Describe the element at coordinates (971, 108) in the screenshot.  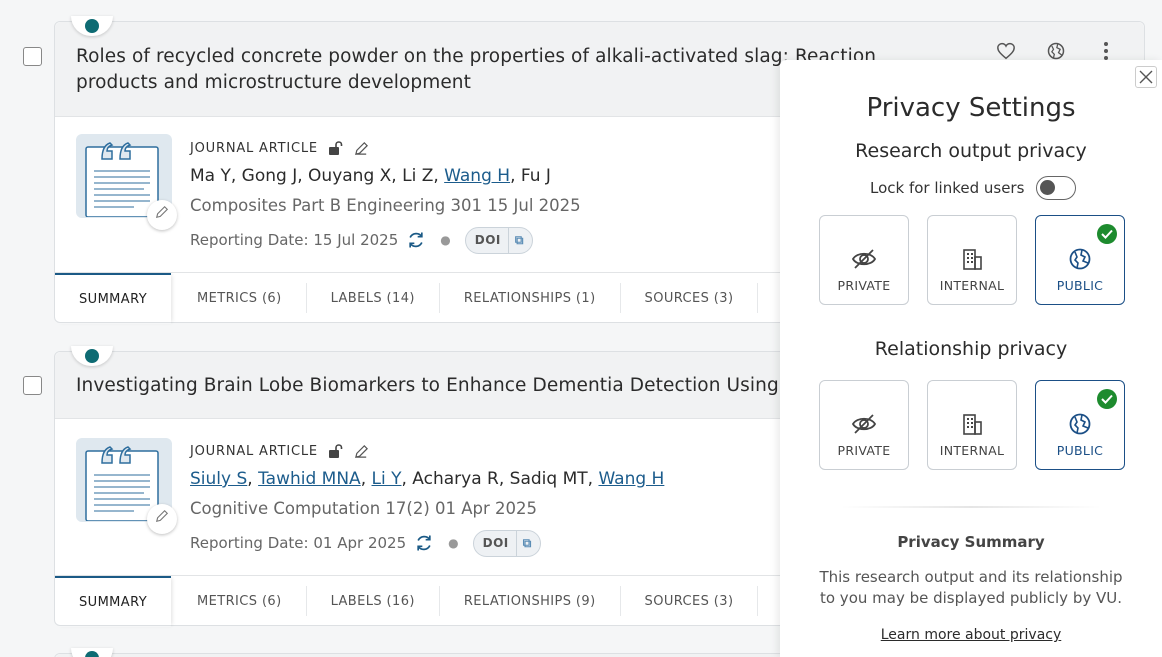
I see `panel-title: Privacy Settings` at that location.